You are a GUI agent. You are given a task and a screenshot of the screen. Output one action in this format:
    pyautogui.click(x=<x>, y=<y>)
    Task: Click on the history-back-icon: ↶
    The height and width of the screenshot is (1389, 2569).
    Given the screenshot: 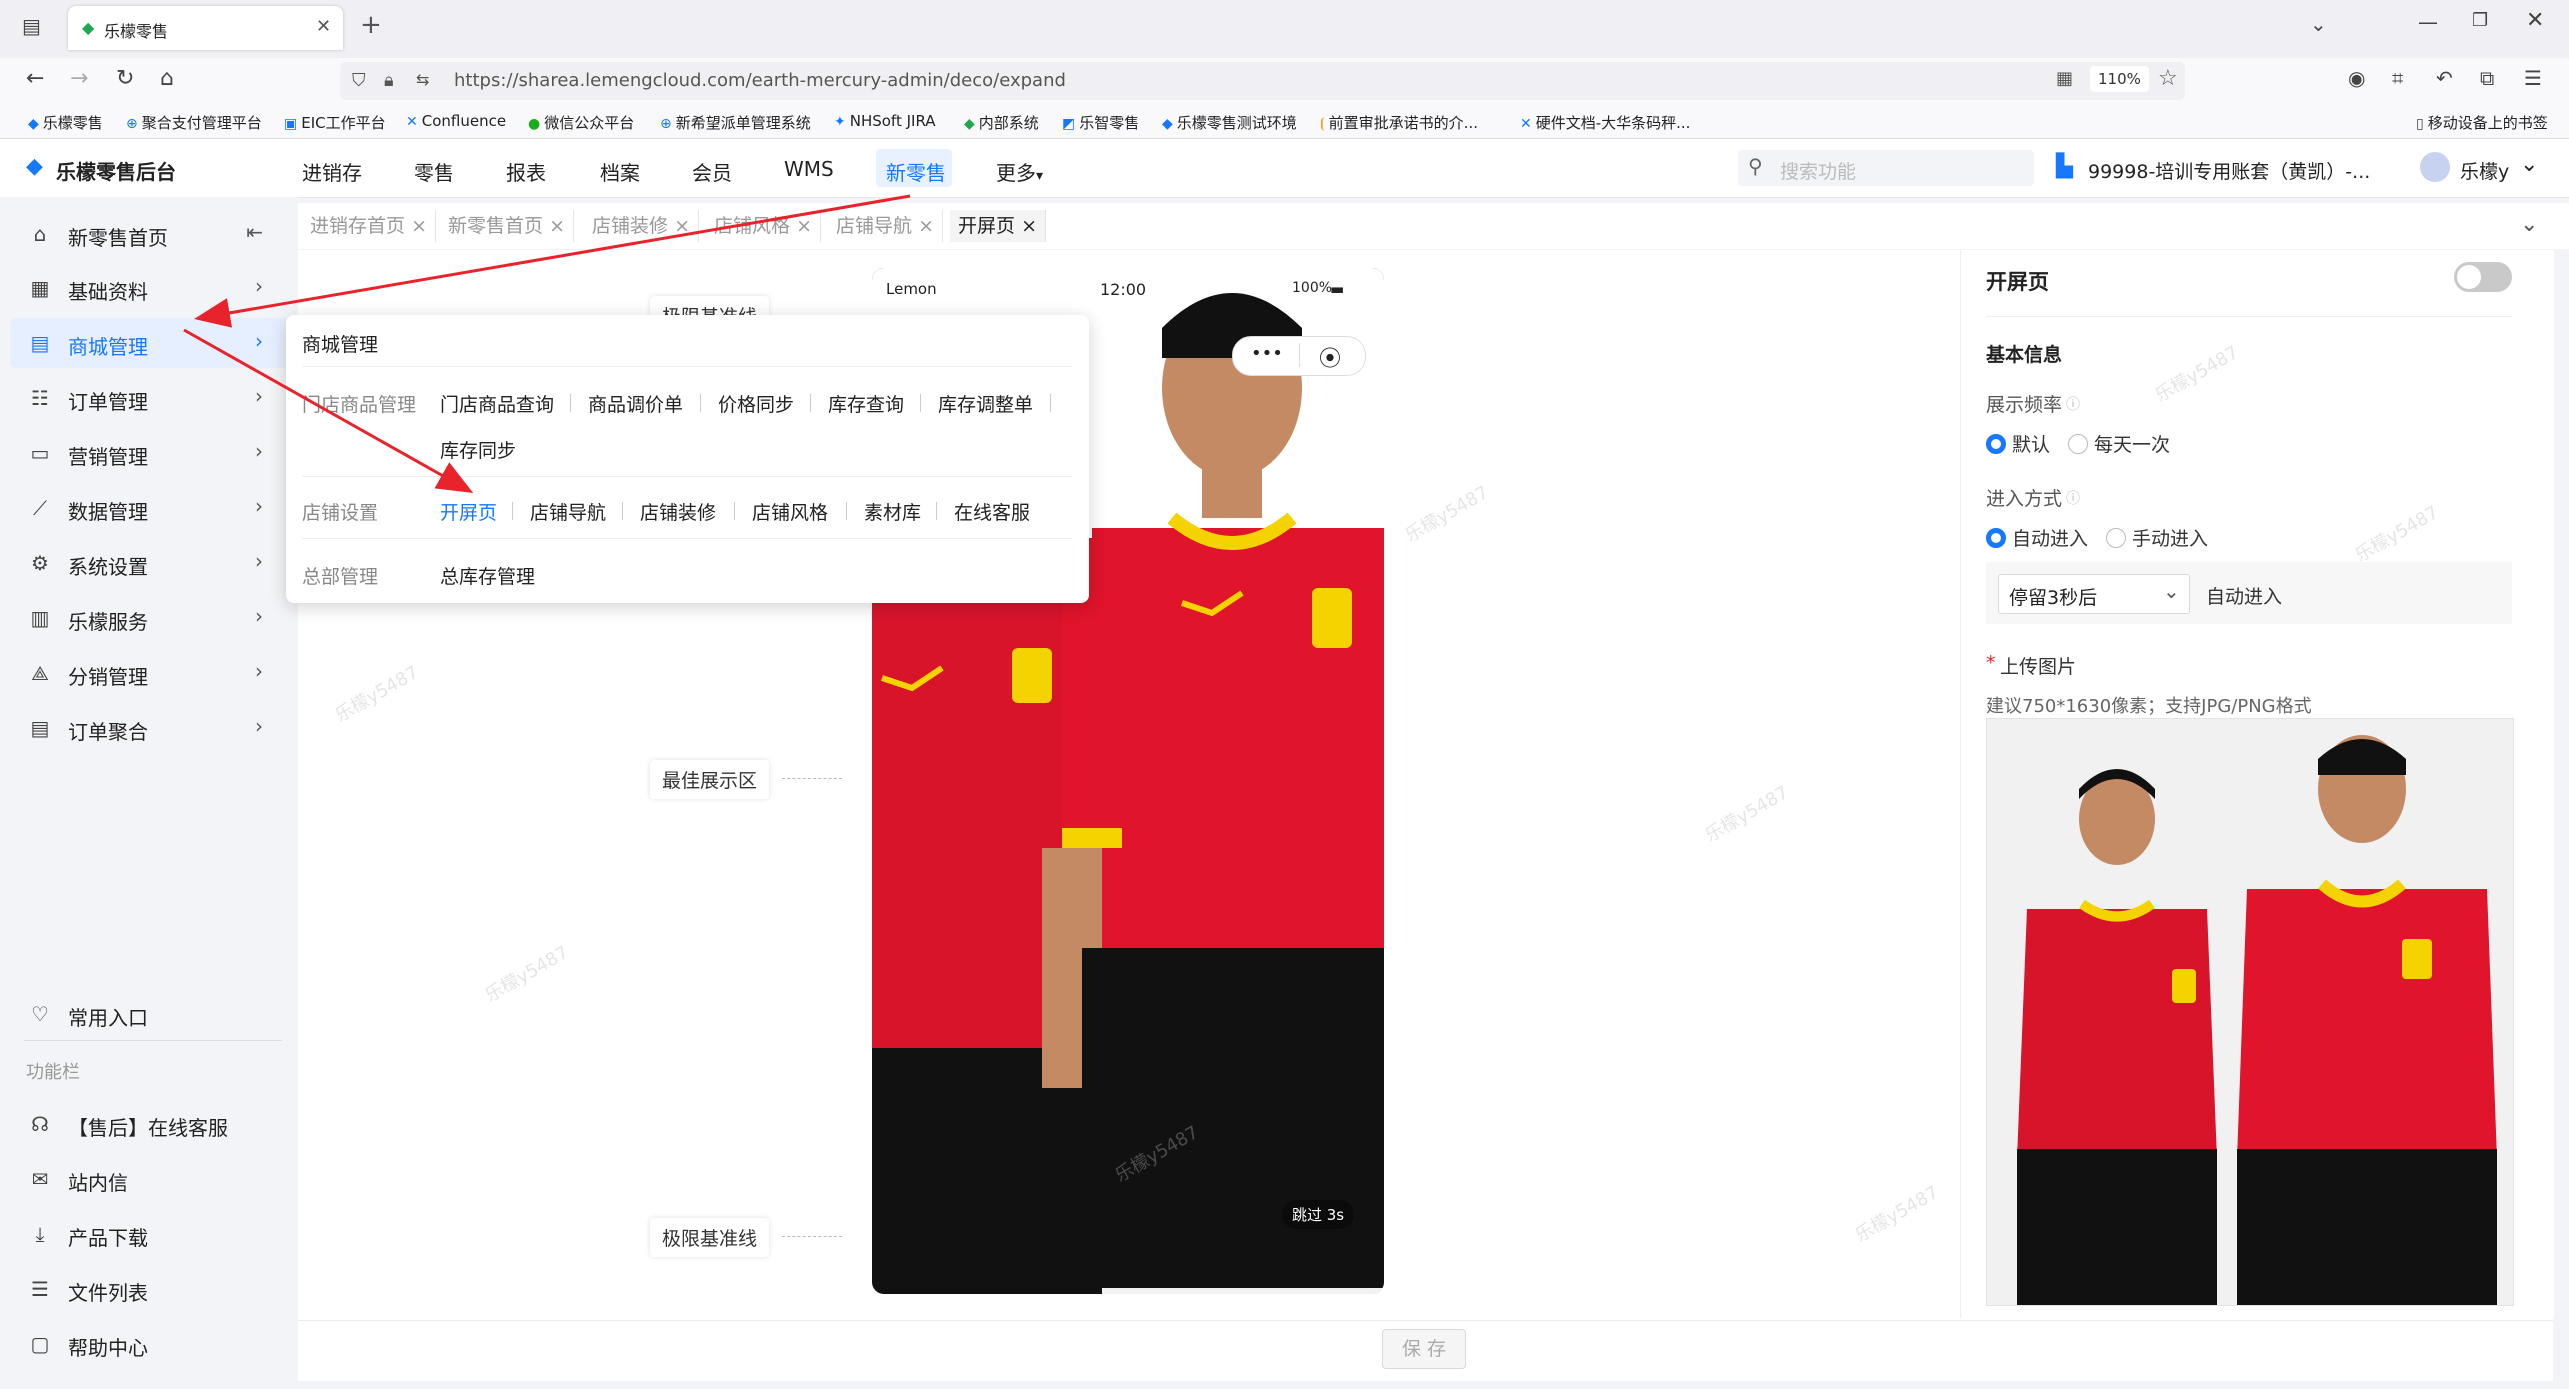 What is the action you would take?
    pyautogui.click(x=2444, y=78)
    